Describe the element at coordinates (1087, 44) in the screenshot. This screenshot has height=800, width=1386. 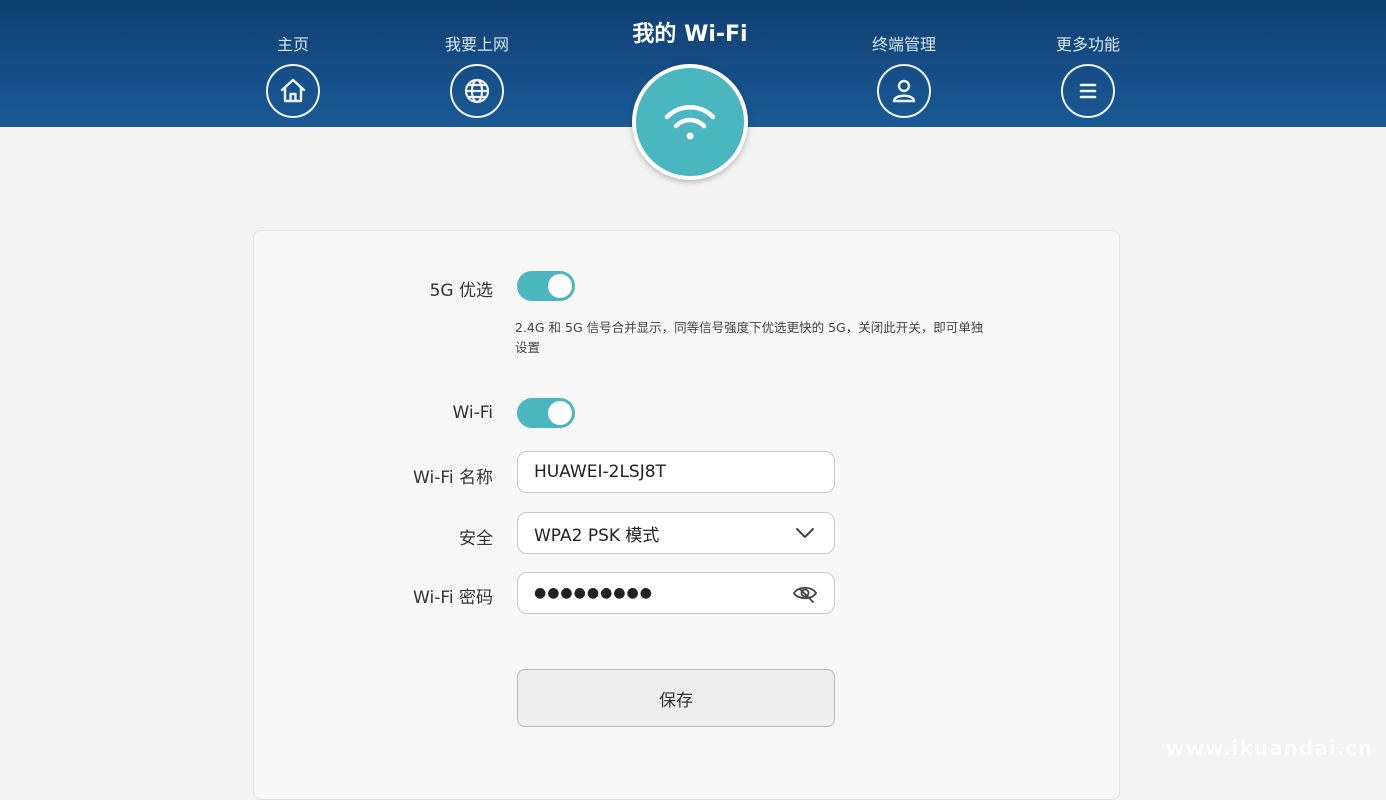
I see `nav-more-label: 更多功能` at that location.